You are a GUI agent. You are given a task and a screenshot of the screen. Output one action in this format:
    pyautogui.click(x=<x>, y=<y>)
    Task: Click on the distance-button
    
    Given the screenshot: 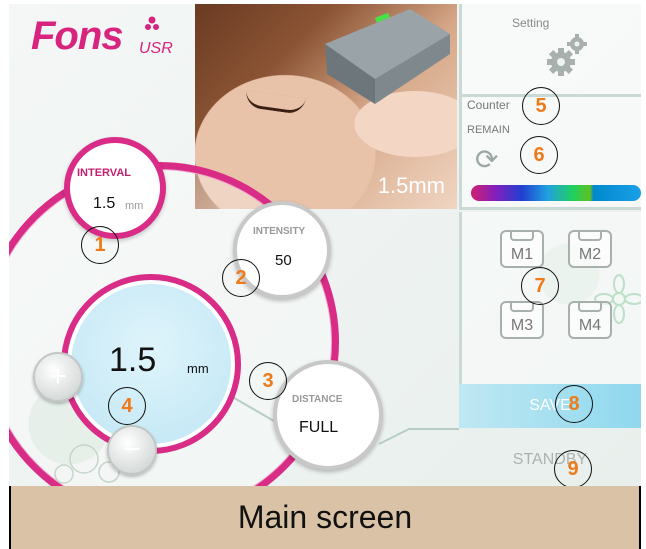 What is the action you would take?
    pyautogui.click(x=328, y=415)
    